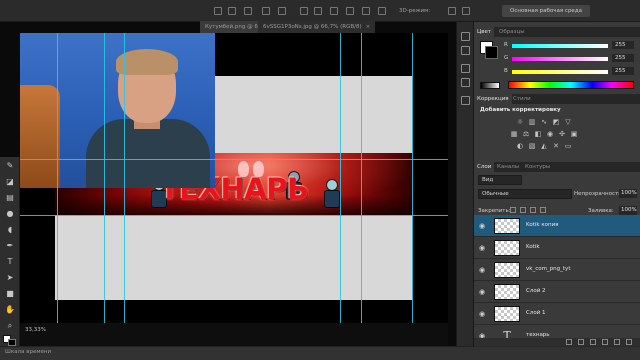 This screenshot has height=360, width=640. Describe the element at coordinates (368, 27) in the screenshot. I see `close-icon: ×` at that location.